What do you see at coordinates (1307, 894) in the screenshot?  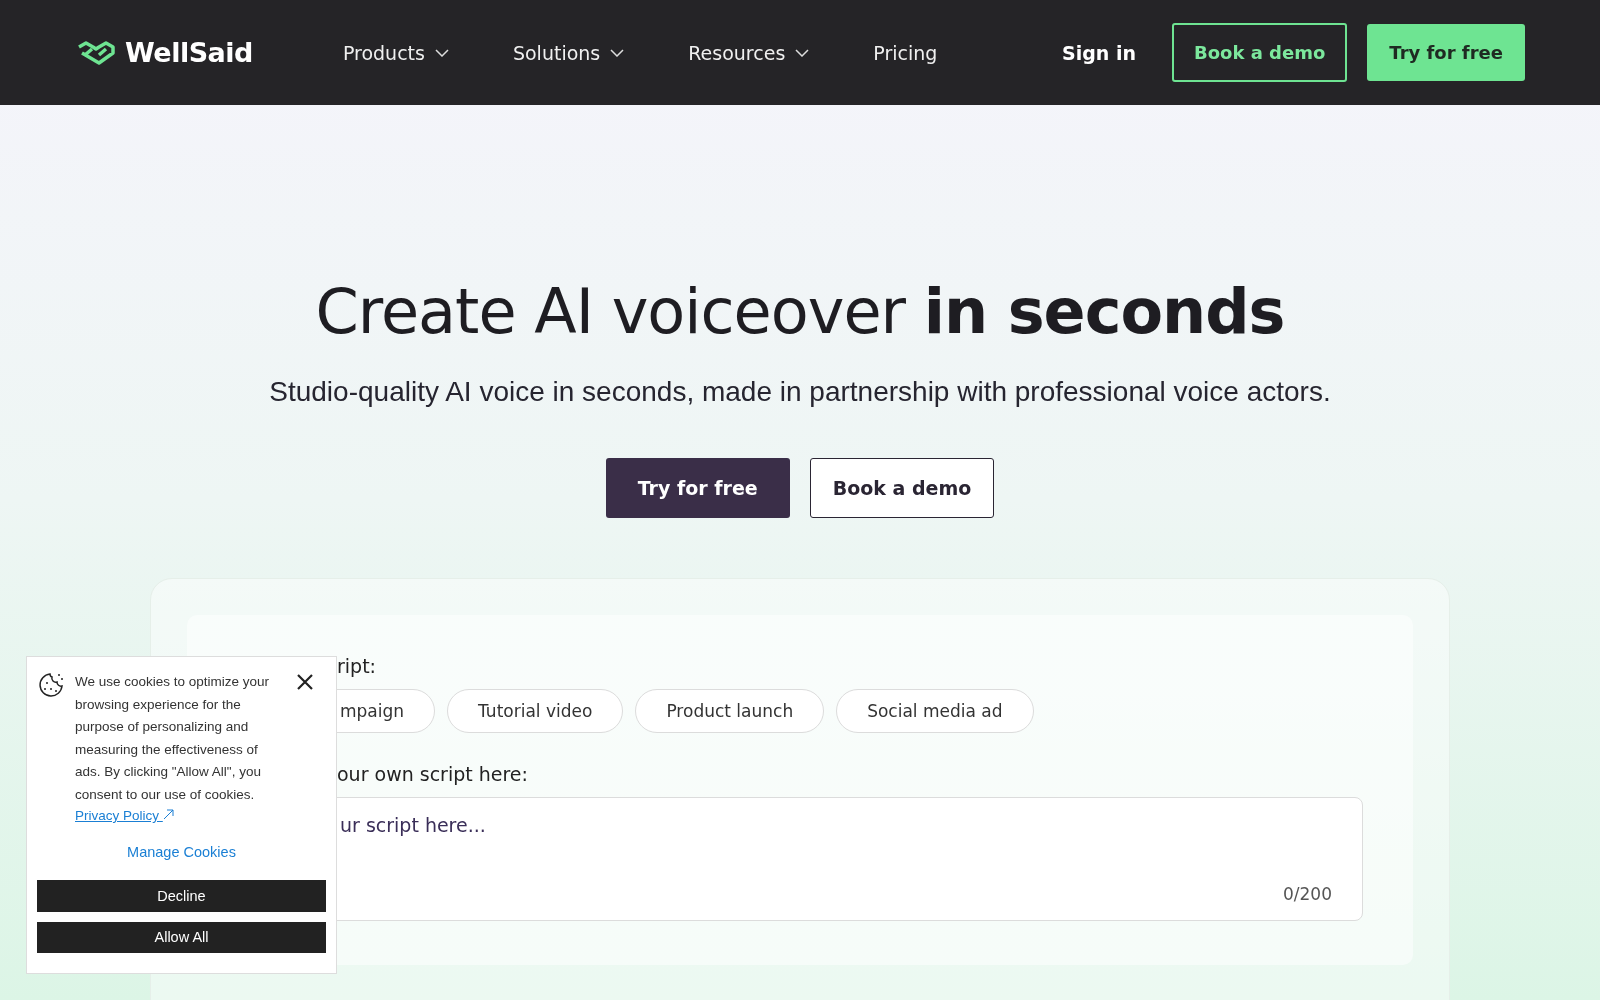 I see `character-counter: 0/200` at bounding box center [1307, 894].